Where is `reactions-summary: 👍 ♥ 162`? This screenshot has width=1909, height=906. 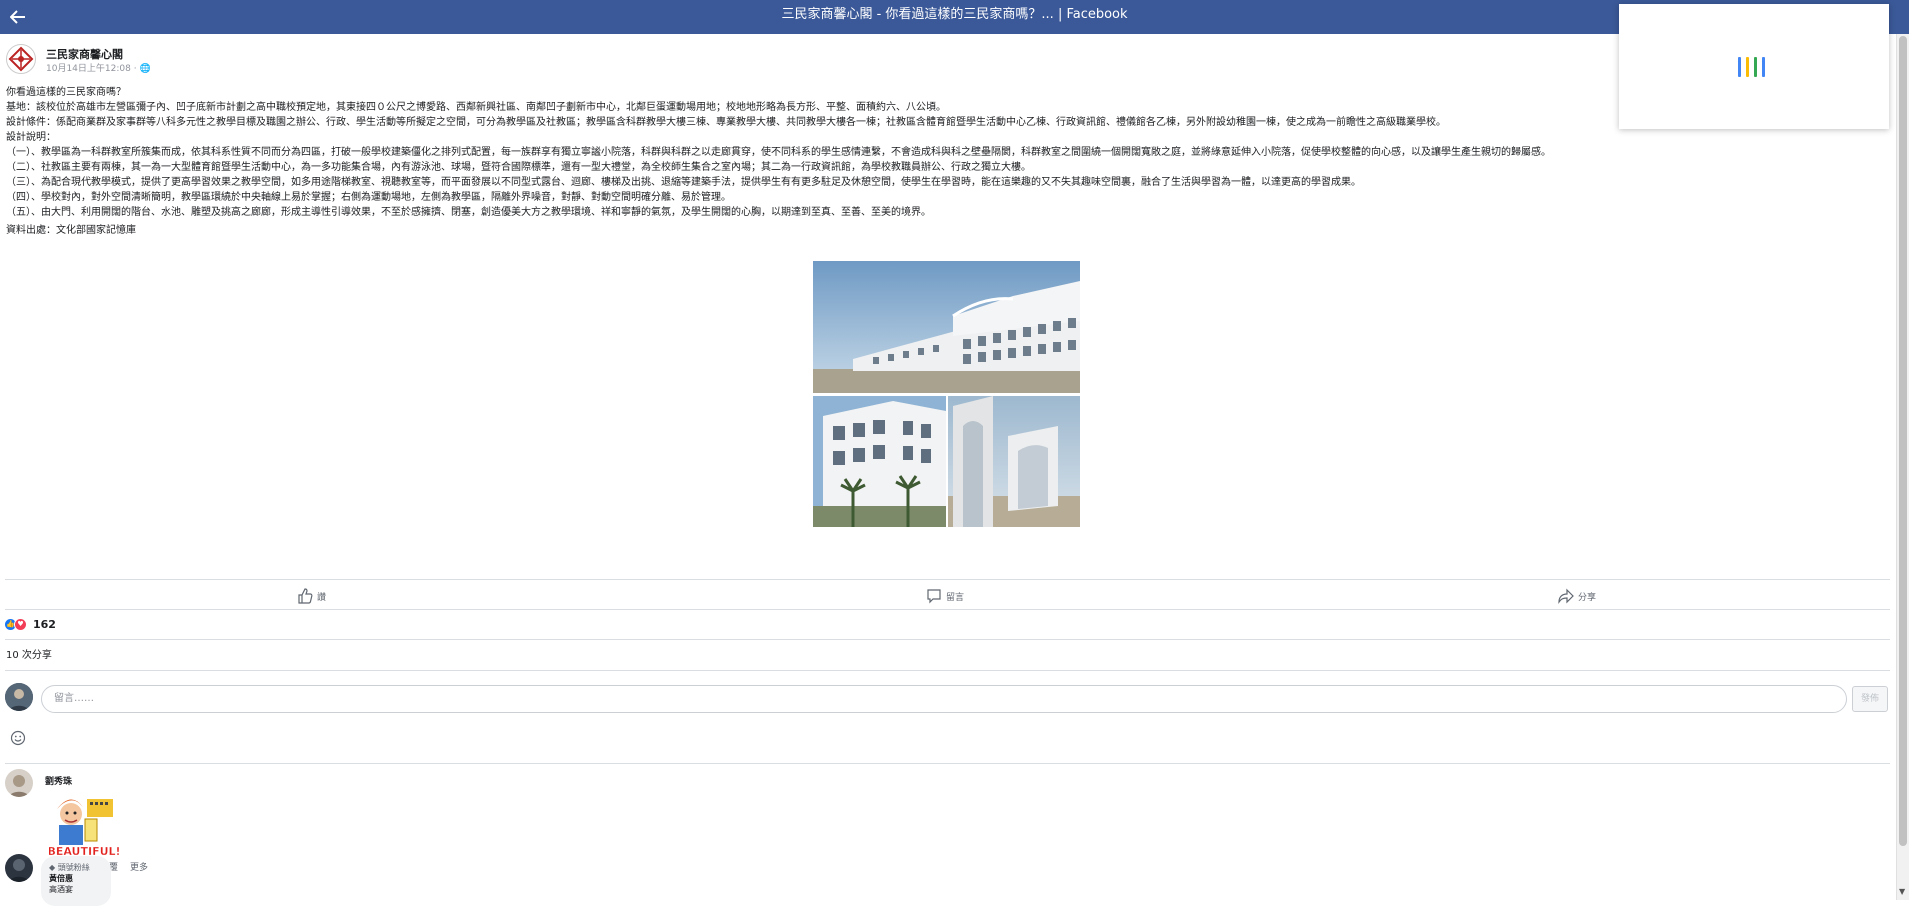
reactions-summary: 👍 ♥ 162 is located at coordinates (30, 624).